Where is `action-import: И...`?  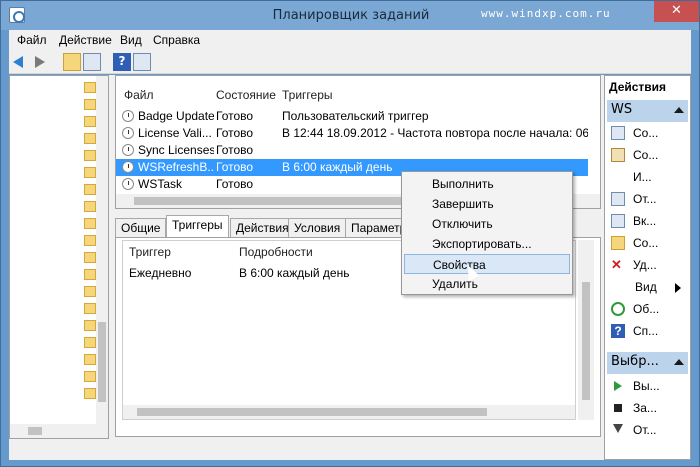
action-import: И... is located at coordinates (650, 178).